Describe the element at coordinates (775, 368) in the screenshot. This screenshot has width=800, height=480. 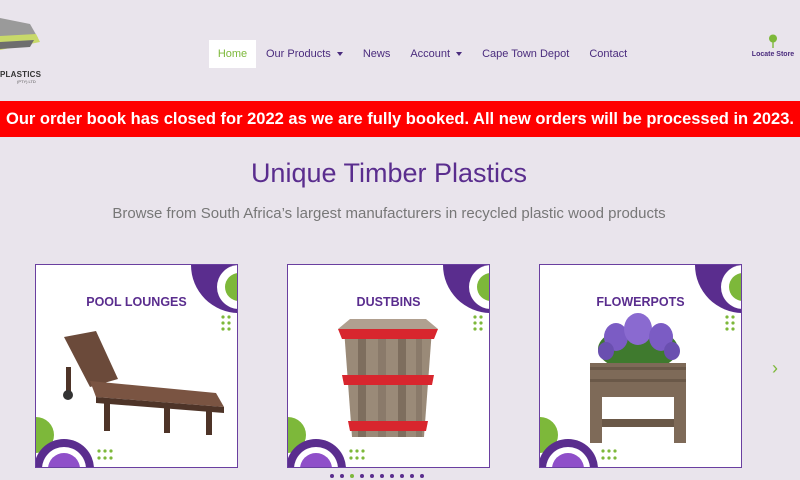
I see `carousel-next-arrow: ›` at that location.